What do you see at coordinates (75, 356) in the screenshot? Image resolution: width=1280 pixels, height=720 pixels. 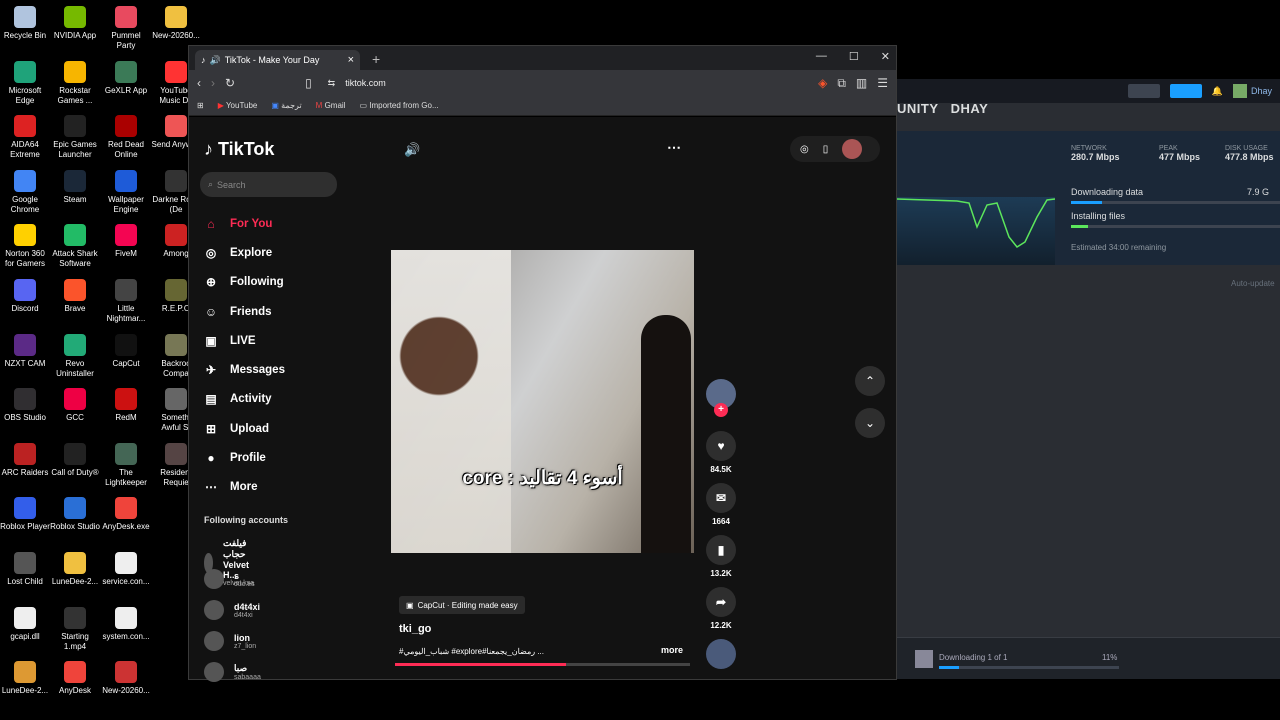 I see `desktop-icon: Revo Uninstaller` at bounding box center [75, 356].